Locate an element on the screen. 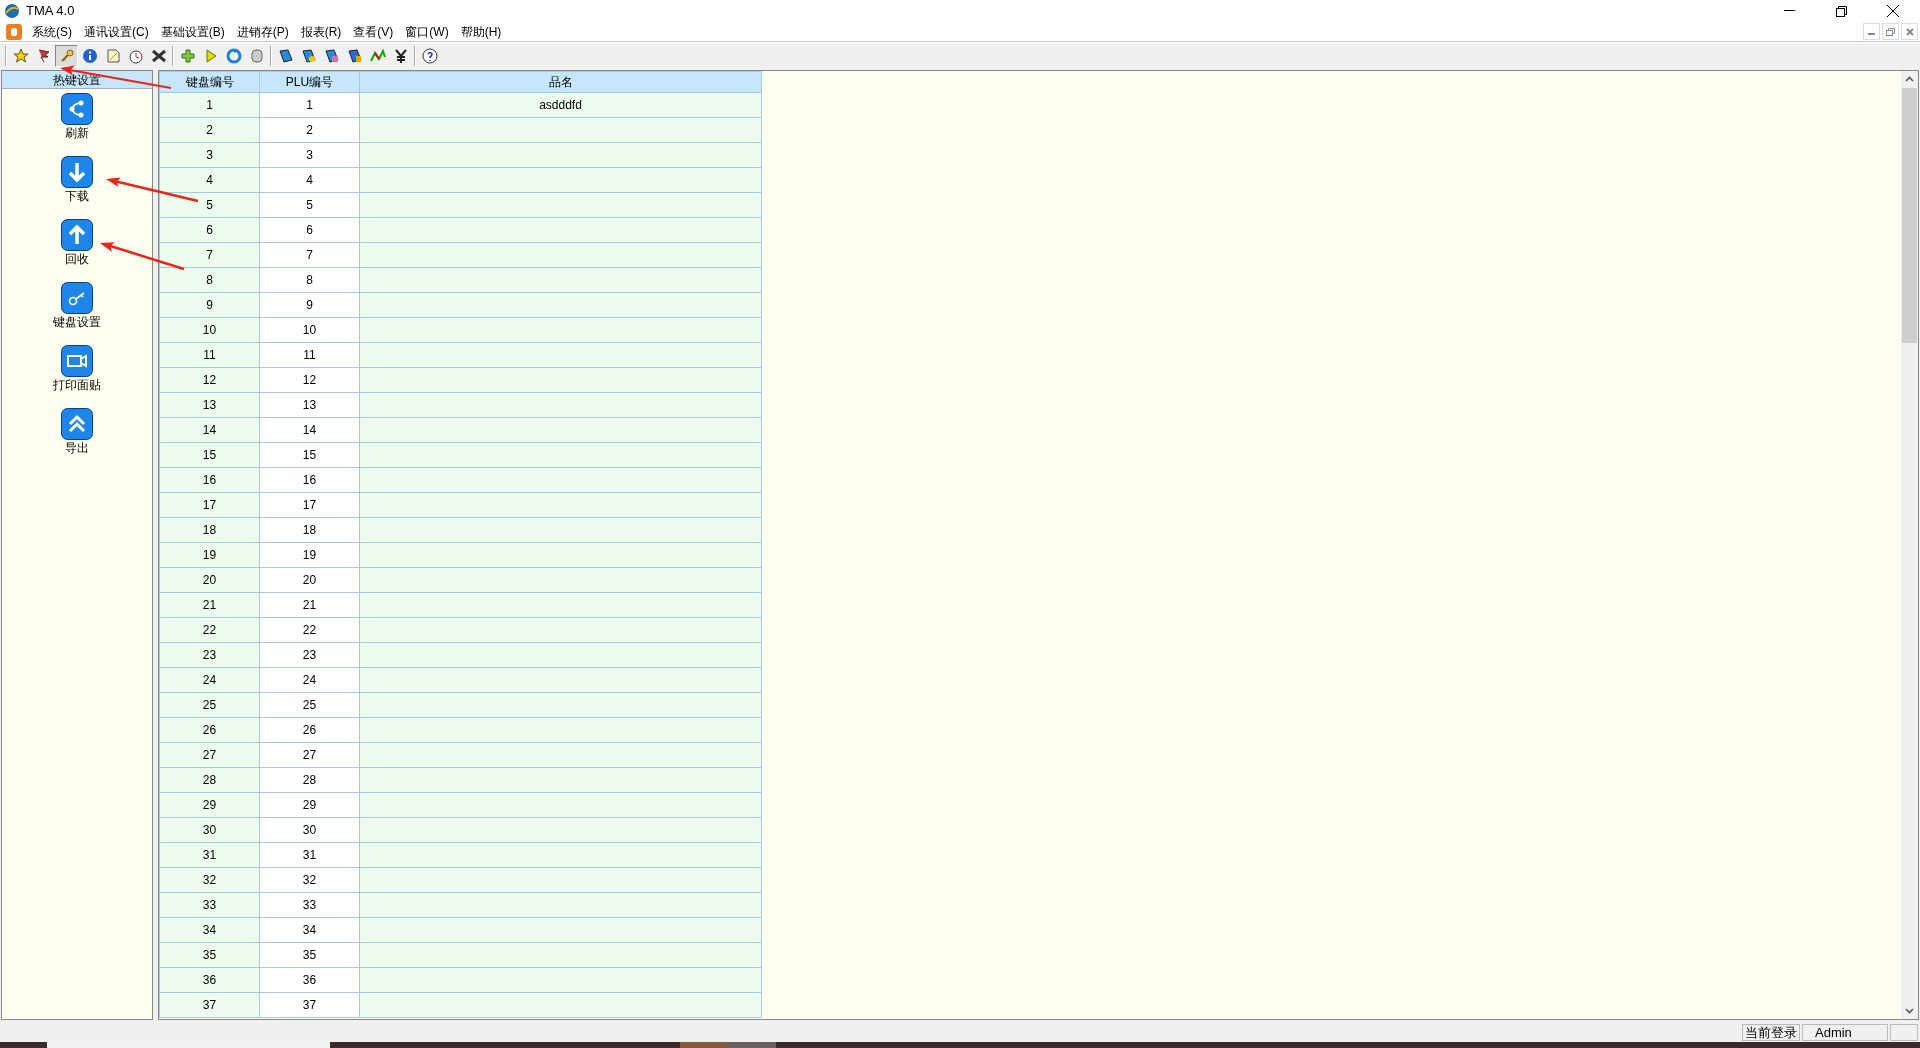 The image size is (1920, 1048). table-cell: 18 is located at coordinates (209, 530).